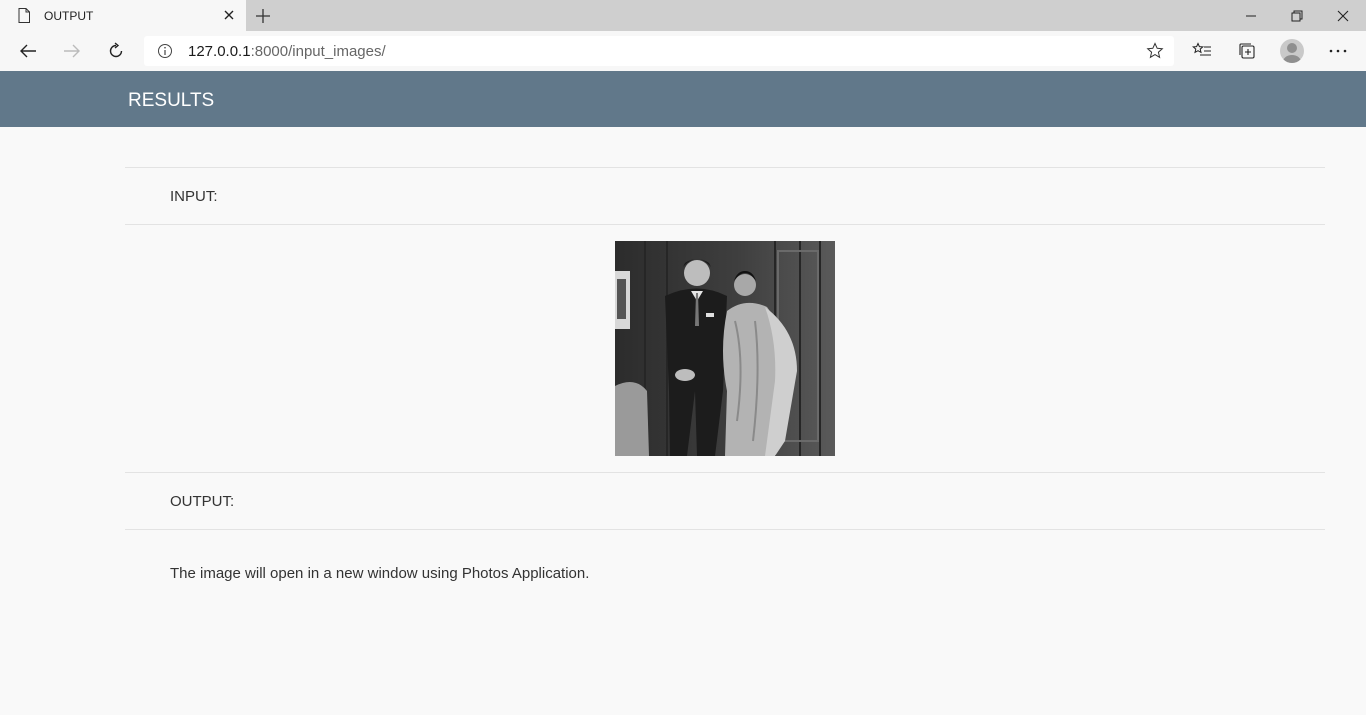  I want to click on profile-avatar, so click(1292, 51).